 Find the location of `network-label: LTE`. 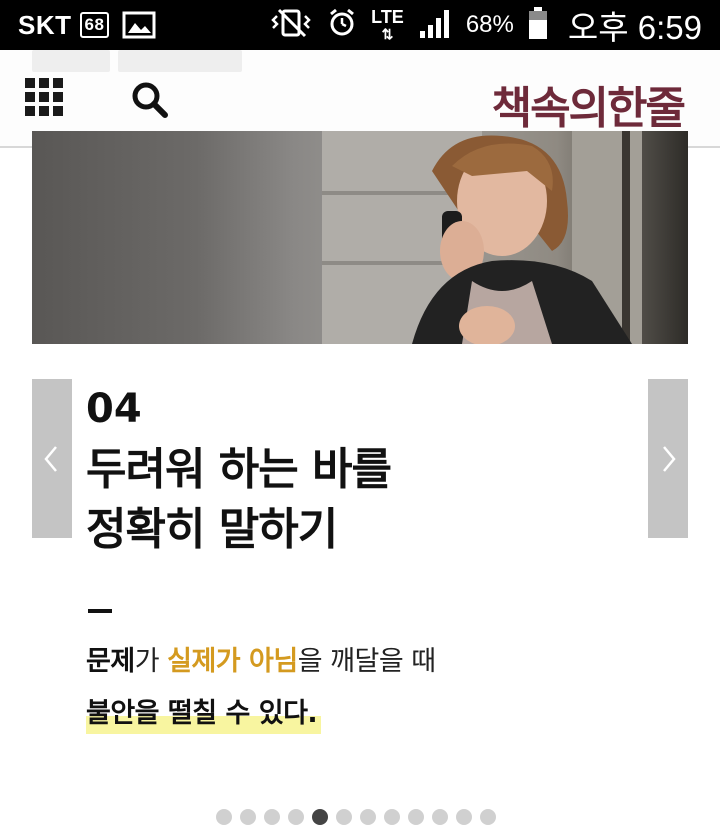

network-label: LTE is located at coordinates (387, 16).